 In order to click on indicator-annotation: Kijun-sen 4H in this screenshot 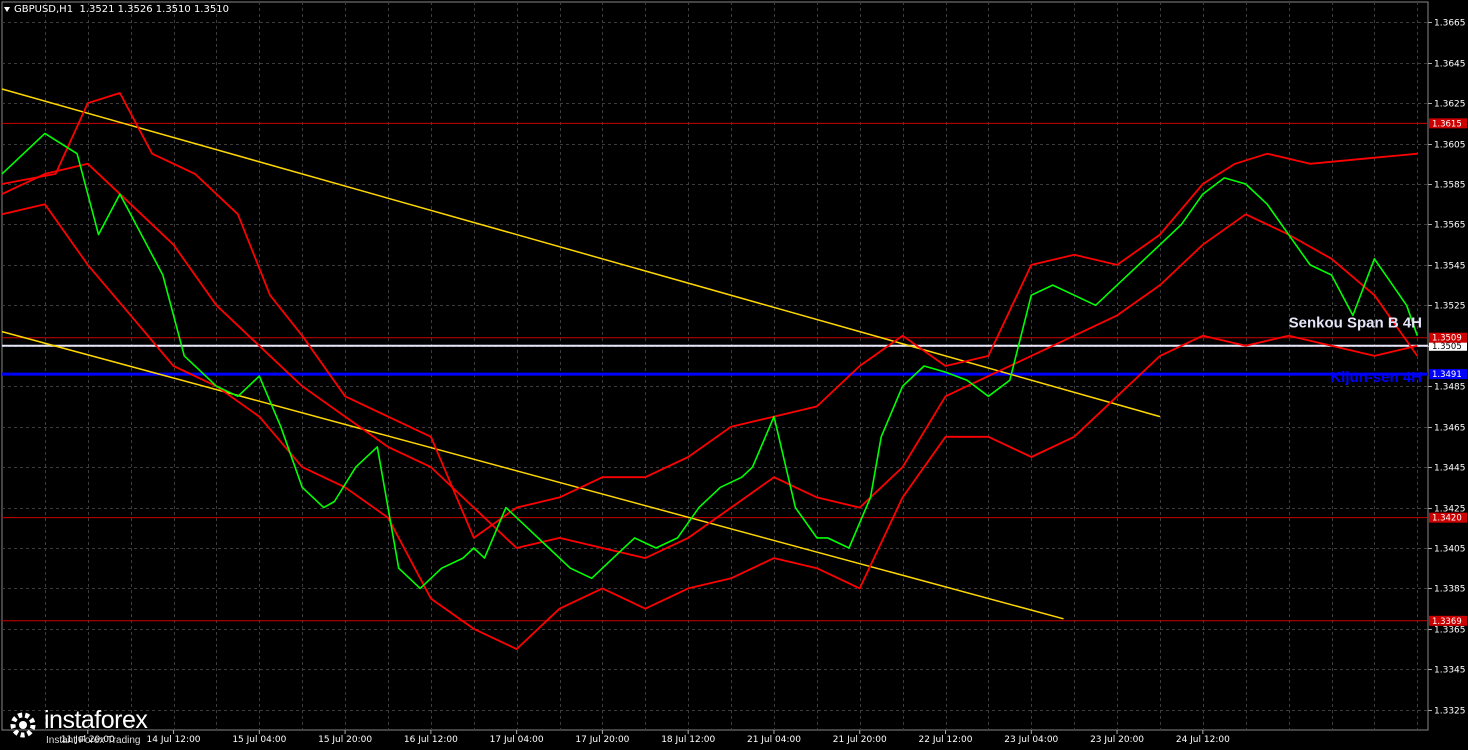, I will do `click(1376, 377)`.